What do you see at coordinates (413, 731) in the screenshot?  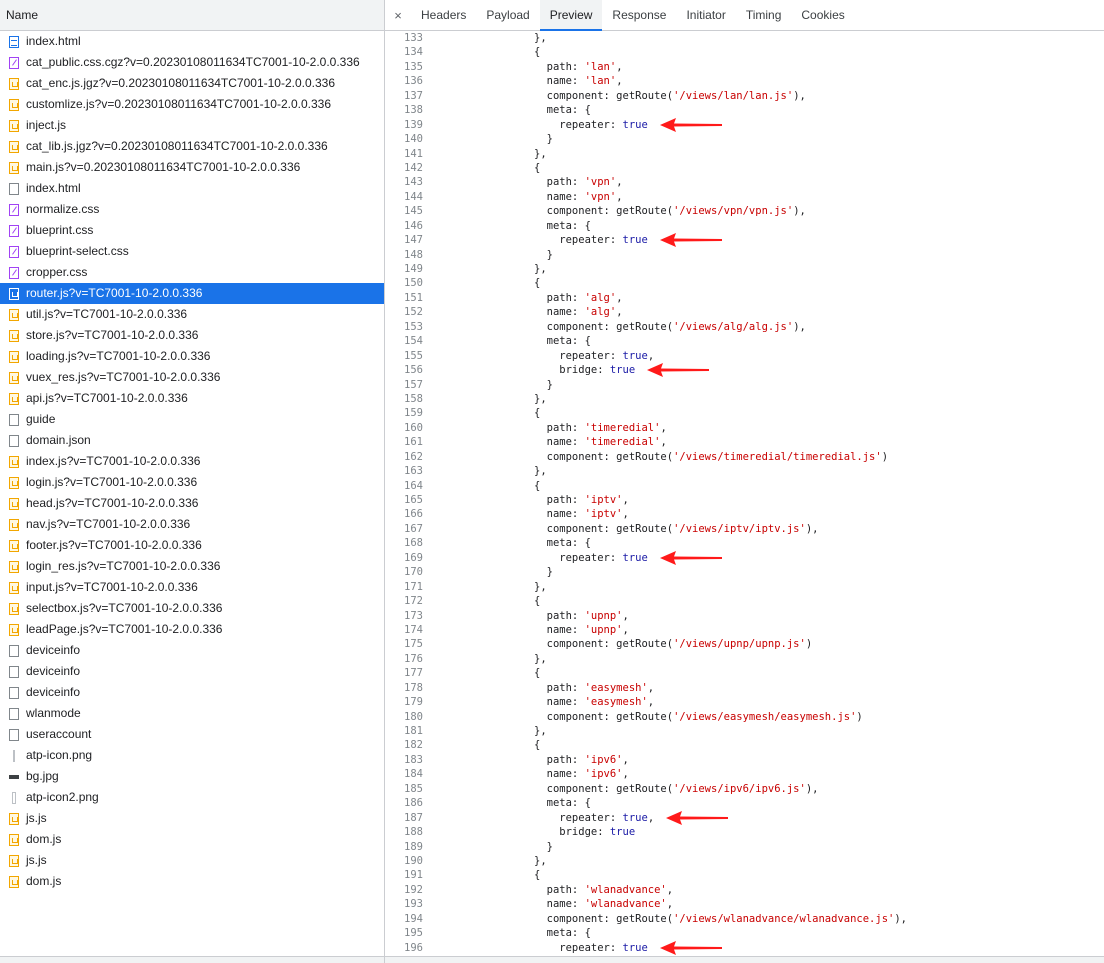 I see `line-number: 181` at bounding box center [413, 731].